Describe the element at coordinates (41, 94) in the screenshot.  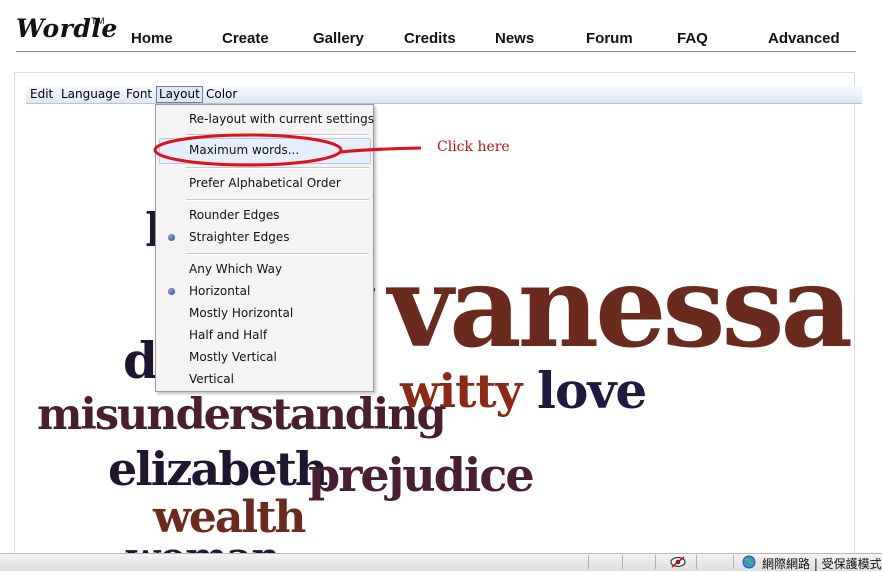
I see `menu-edit: Edit` at that location.